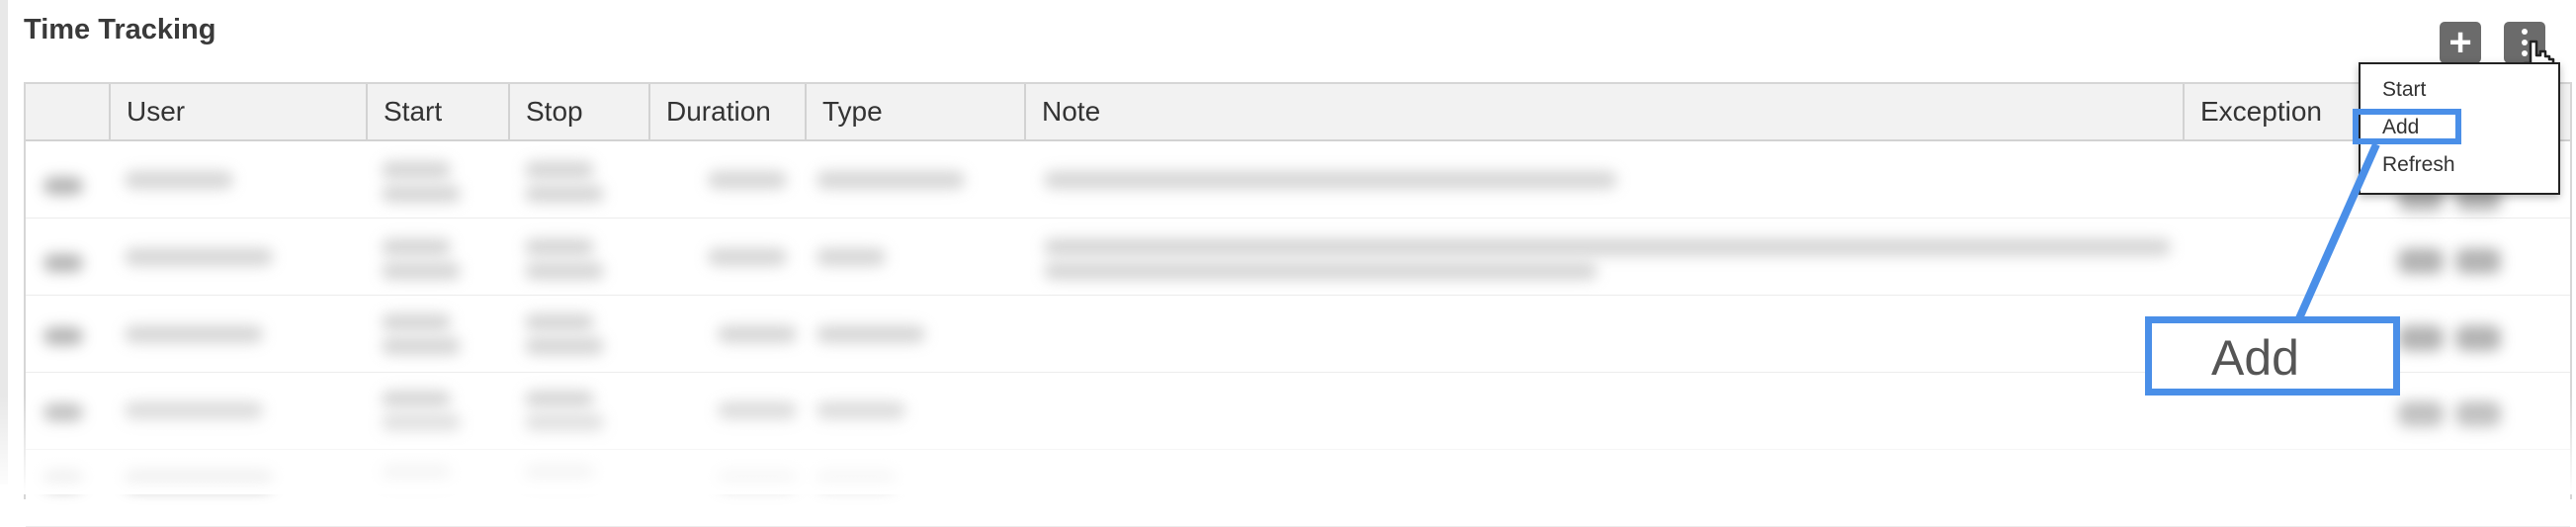  What do you see at coordinates (2407, 127) in the screenshot?
I see `menu-item-add-highlight` at bounding box center [2407, 127].